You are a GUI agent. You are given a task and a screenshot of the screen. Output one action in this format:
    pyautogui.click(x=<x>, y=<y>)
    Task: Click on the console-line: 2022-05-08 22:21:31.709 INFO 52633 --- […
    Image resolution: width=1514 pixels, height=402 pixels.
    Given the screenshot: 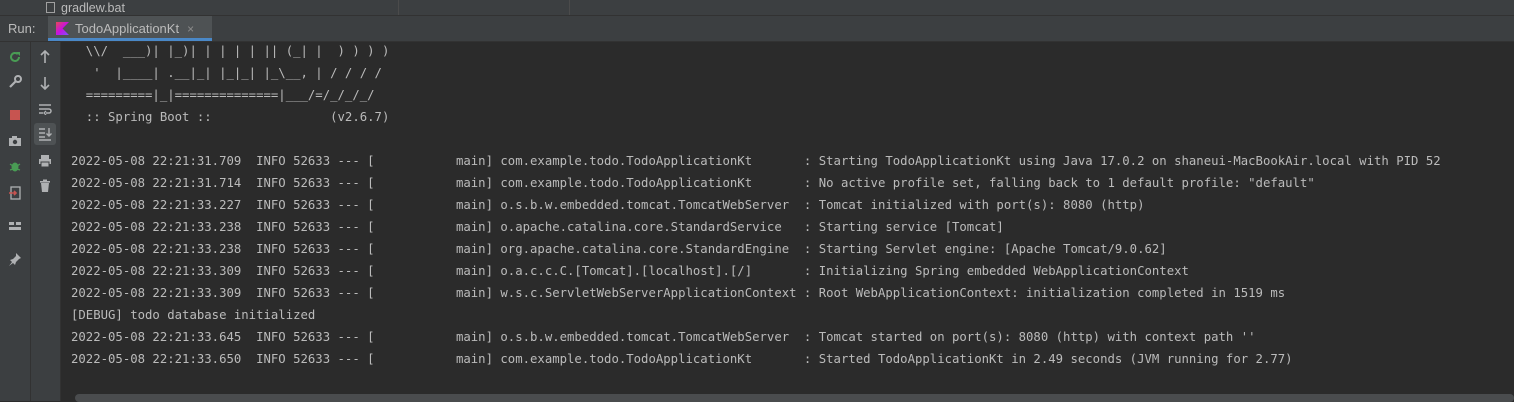 What is the action you would take?
    pyautogui.click(x=756, y=161)
    